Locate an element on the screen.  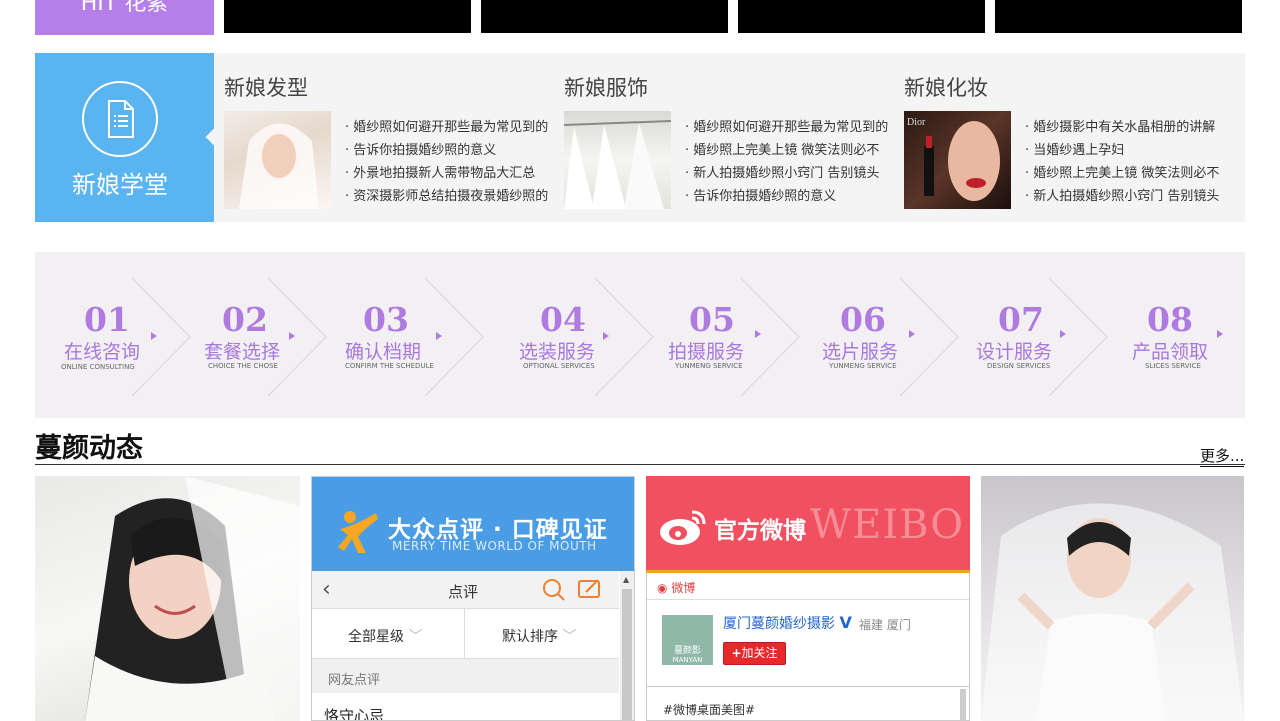
weibo-logo-icon is located at coordinates (683, 527).